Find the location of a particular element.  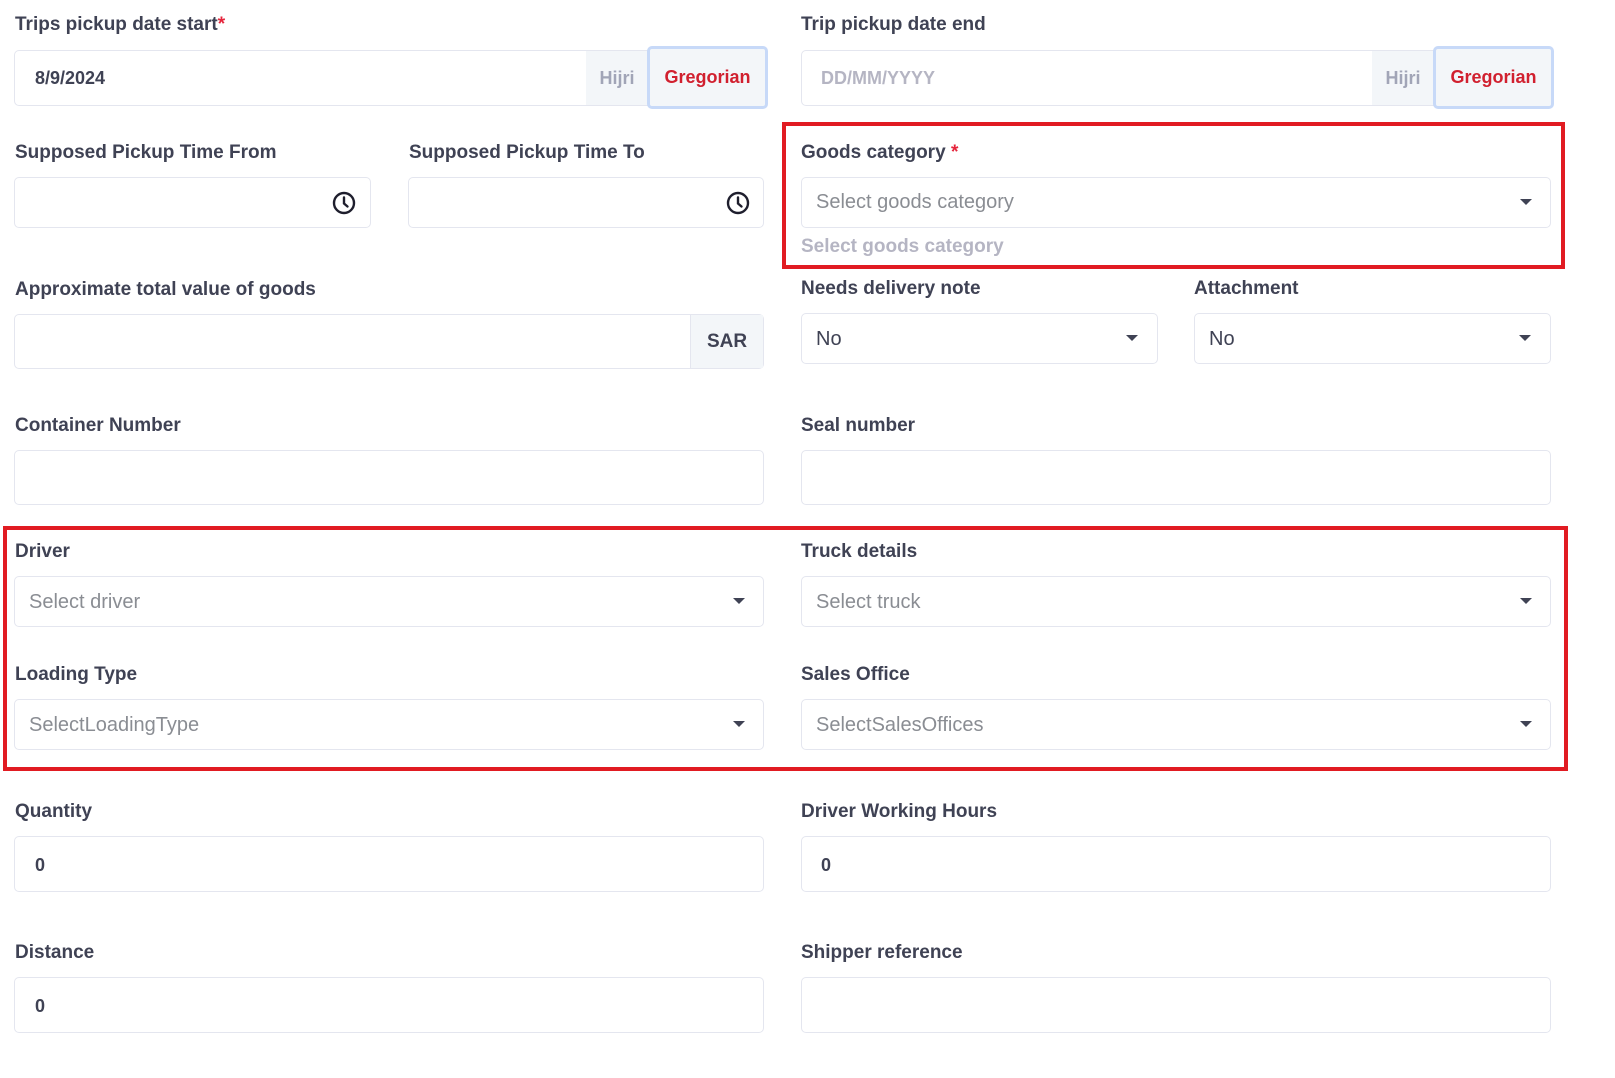

loading-type-placeholder: SelectLoadingType is located at coordinates (114, 725).